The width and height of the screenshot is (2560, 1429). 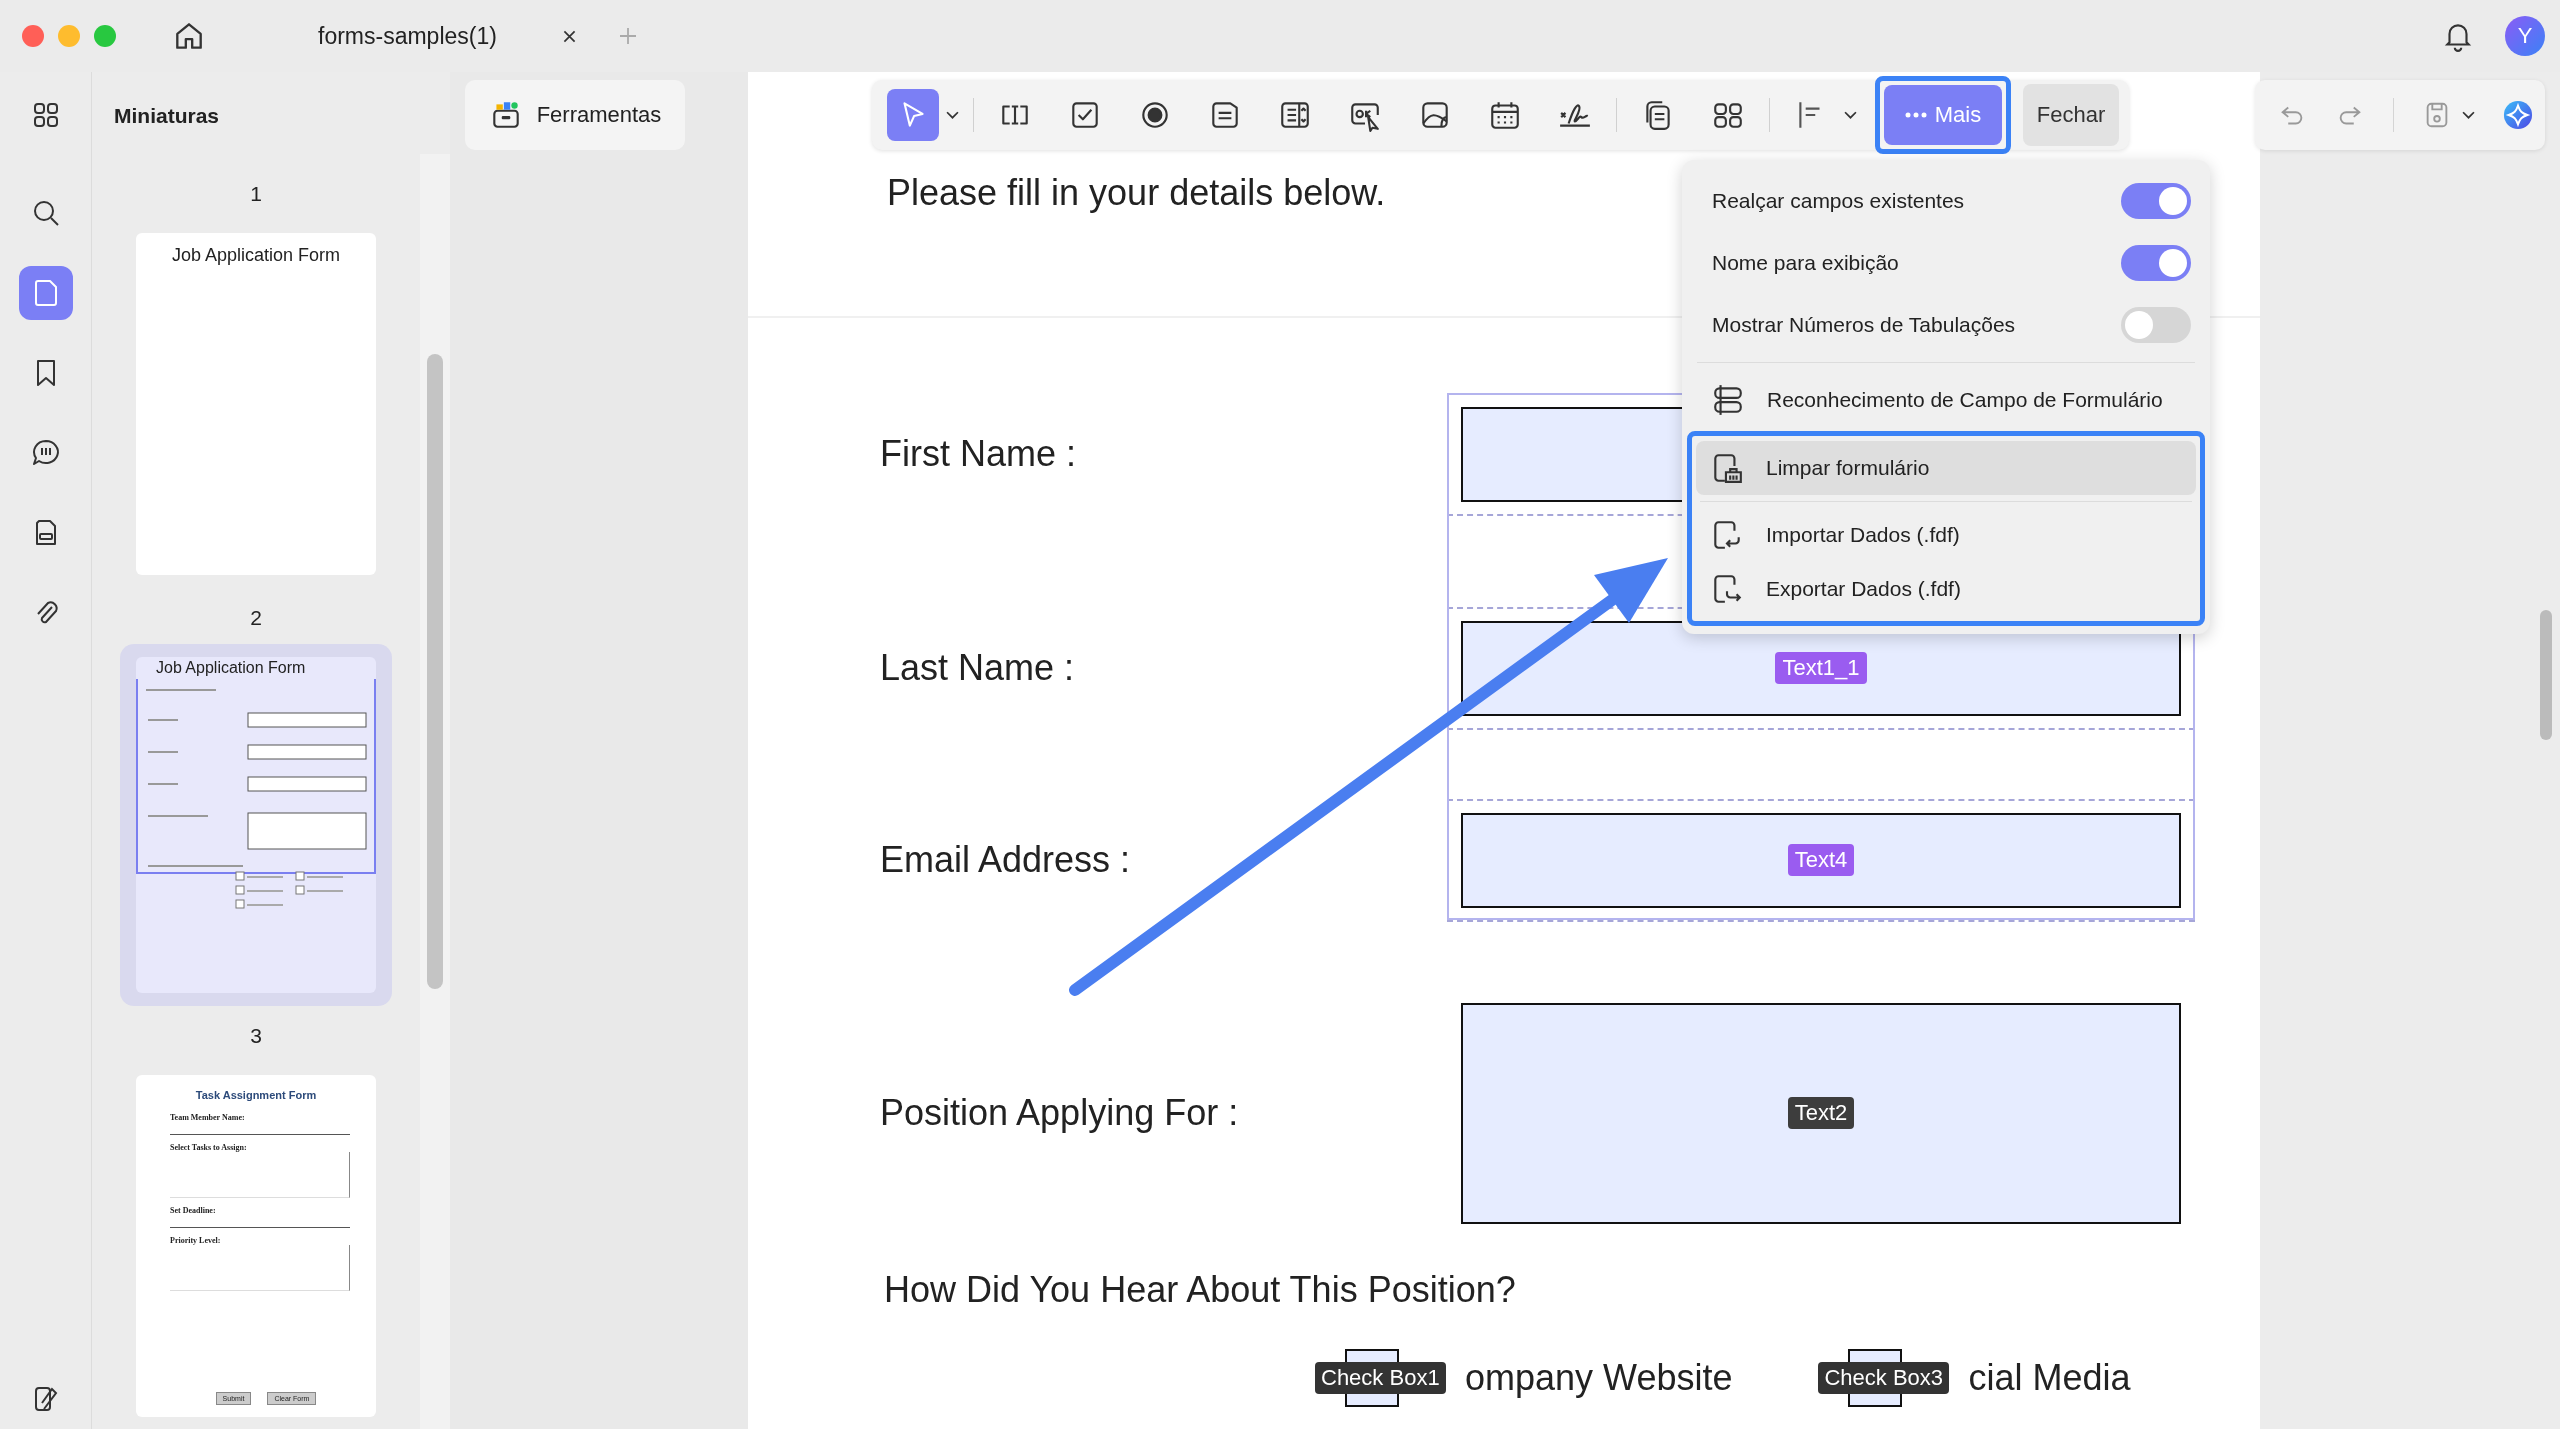 What do you see at coordinates (208, 1117) in the screenshot?
I see `thumbnail-heading: Team Member Name:` at bounding box center [208, 1117].